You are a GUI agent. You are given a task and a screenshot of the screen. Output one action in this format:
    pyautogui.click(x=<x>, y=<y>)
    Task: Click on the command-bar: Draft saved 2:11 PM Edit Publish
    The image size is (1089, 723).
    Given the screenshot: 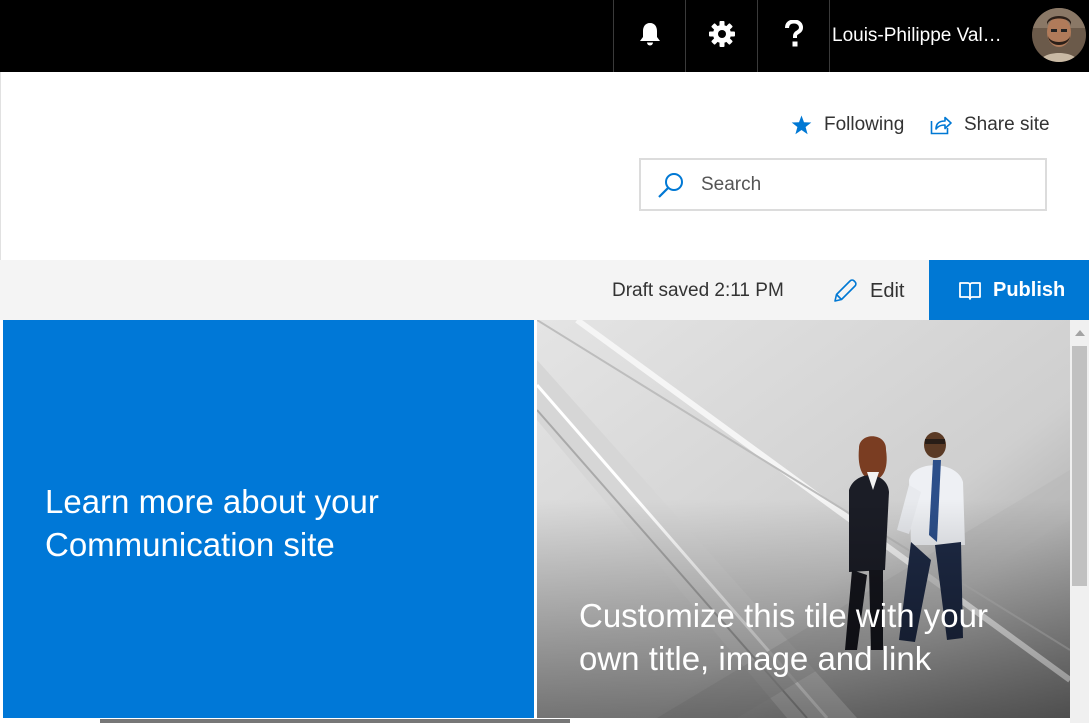 What is the action you would take?
    pyautogui.click(x=544, y=290)
    